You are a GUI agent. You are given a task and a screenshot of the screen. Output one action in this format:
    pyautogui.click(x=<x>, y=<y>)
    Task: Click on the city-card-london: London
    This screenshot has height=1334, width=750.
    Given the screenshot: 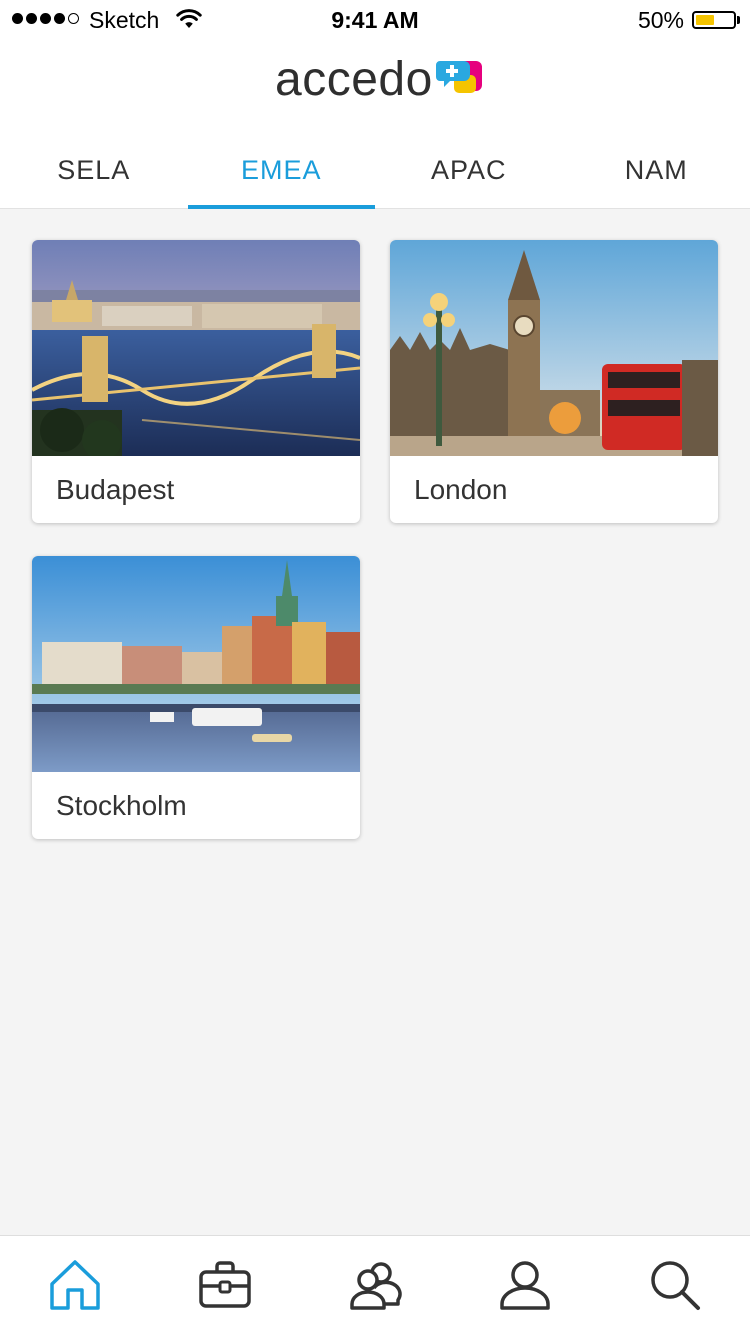 What is the action you would take?
    pyautogui.click(x=554, y=381)
    